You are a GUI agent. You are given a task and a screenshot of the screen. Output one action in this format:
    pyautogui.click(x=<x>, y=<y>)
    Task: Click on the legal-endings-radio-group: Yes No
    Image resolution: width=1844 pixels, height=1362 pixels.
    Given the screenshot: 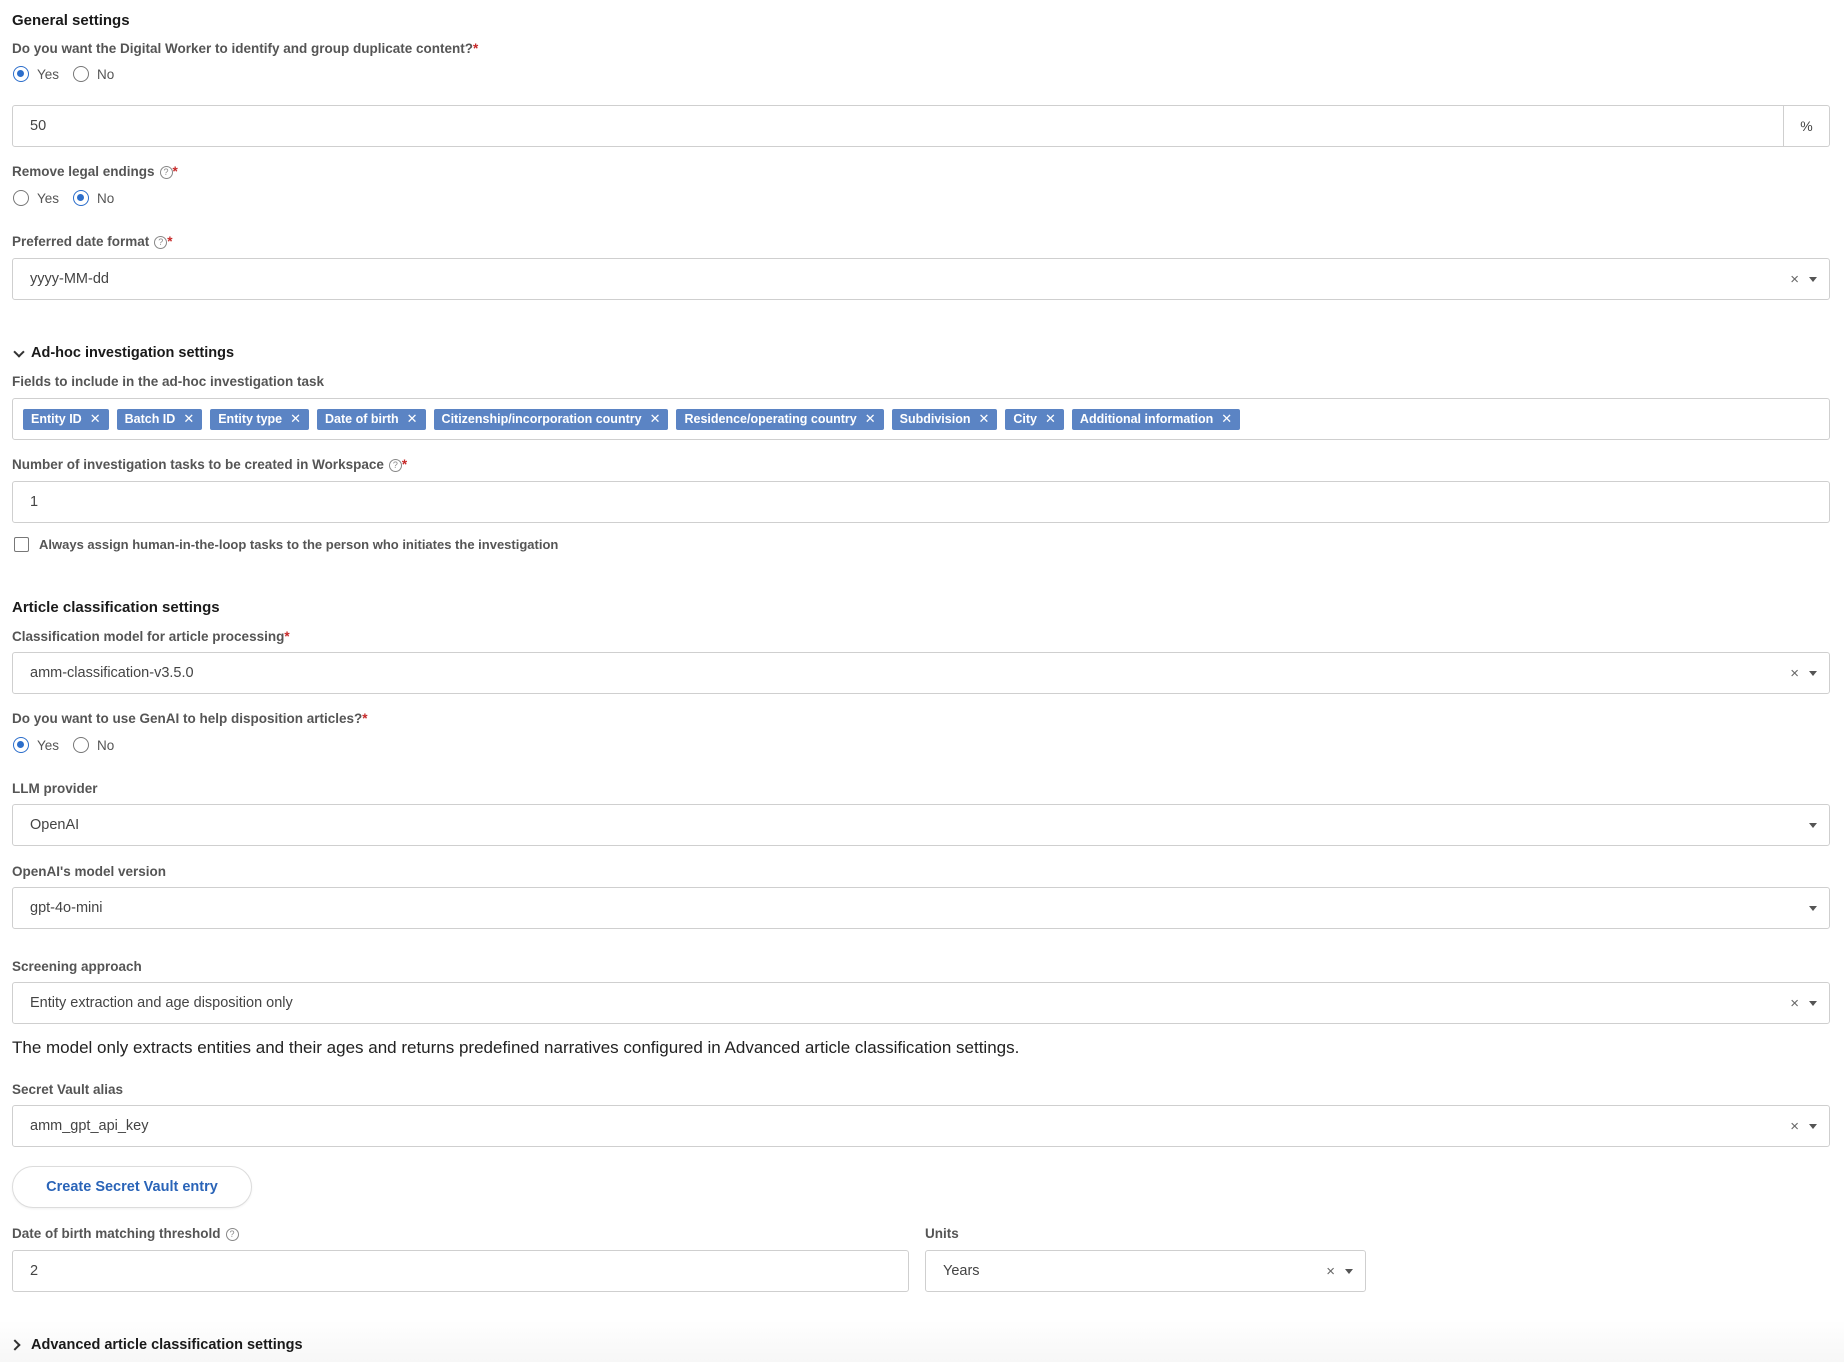 What is the action you would take?
    pyautogui.click(x=70, y=198)
    